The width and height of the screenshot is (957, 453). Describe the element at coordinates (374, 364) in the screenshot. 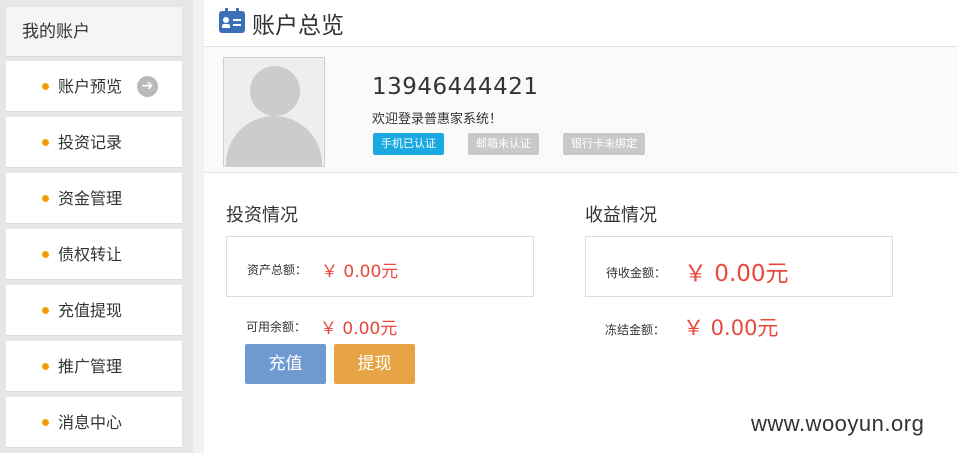

I see `withdraw-button: 提现` at that location.